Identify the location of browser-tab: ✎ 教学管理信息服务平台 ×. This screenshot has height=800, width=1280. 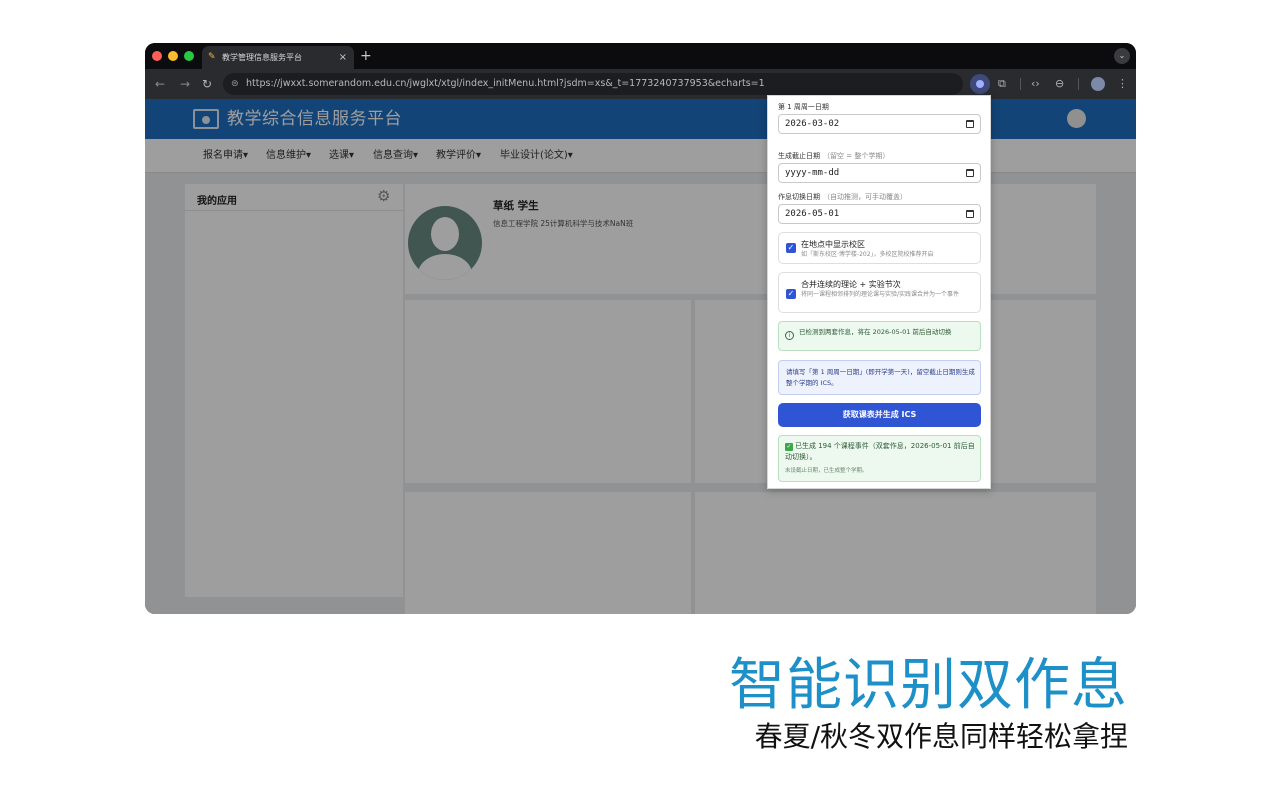
(278, 57).